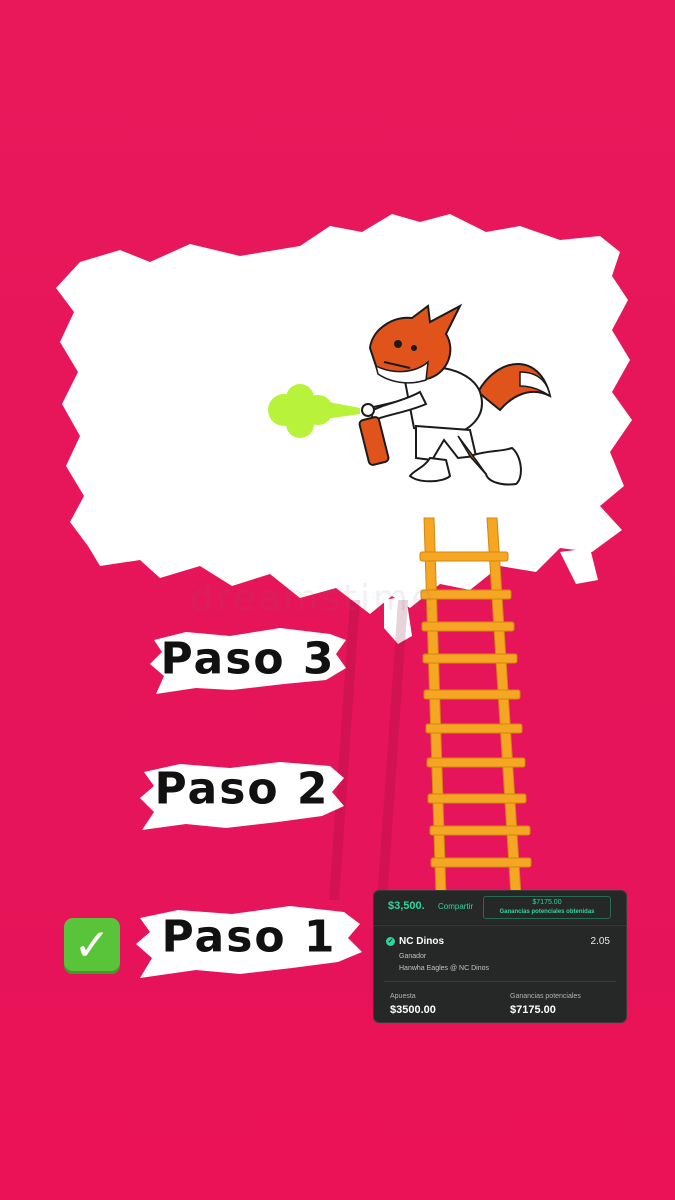  Describe the element at coordinates (455, 906) in the screenshot. I see `share-button: Compartir` at that location.